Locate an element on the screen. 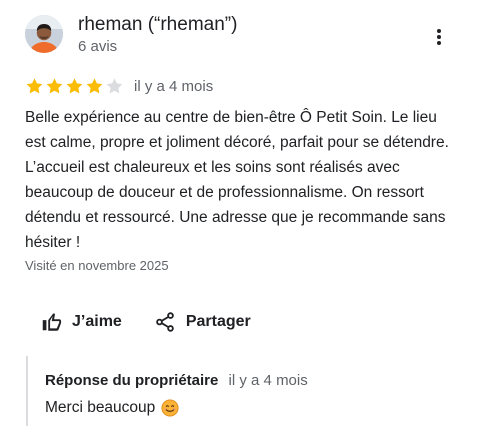 Image resolution: width=477 pixels, height=435 pixels. owner-response-text-row: Merci beaucoup is located at coordinates (240, 408).